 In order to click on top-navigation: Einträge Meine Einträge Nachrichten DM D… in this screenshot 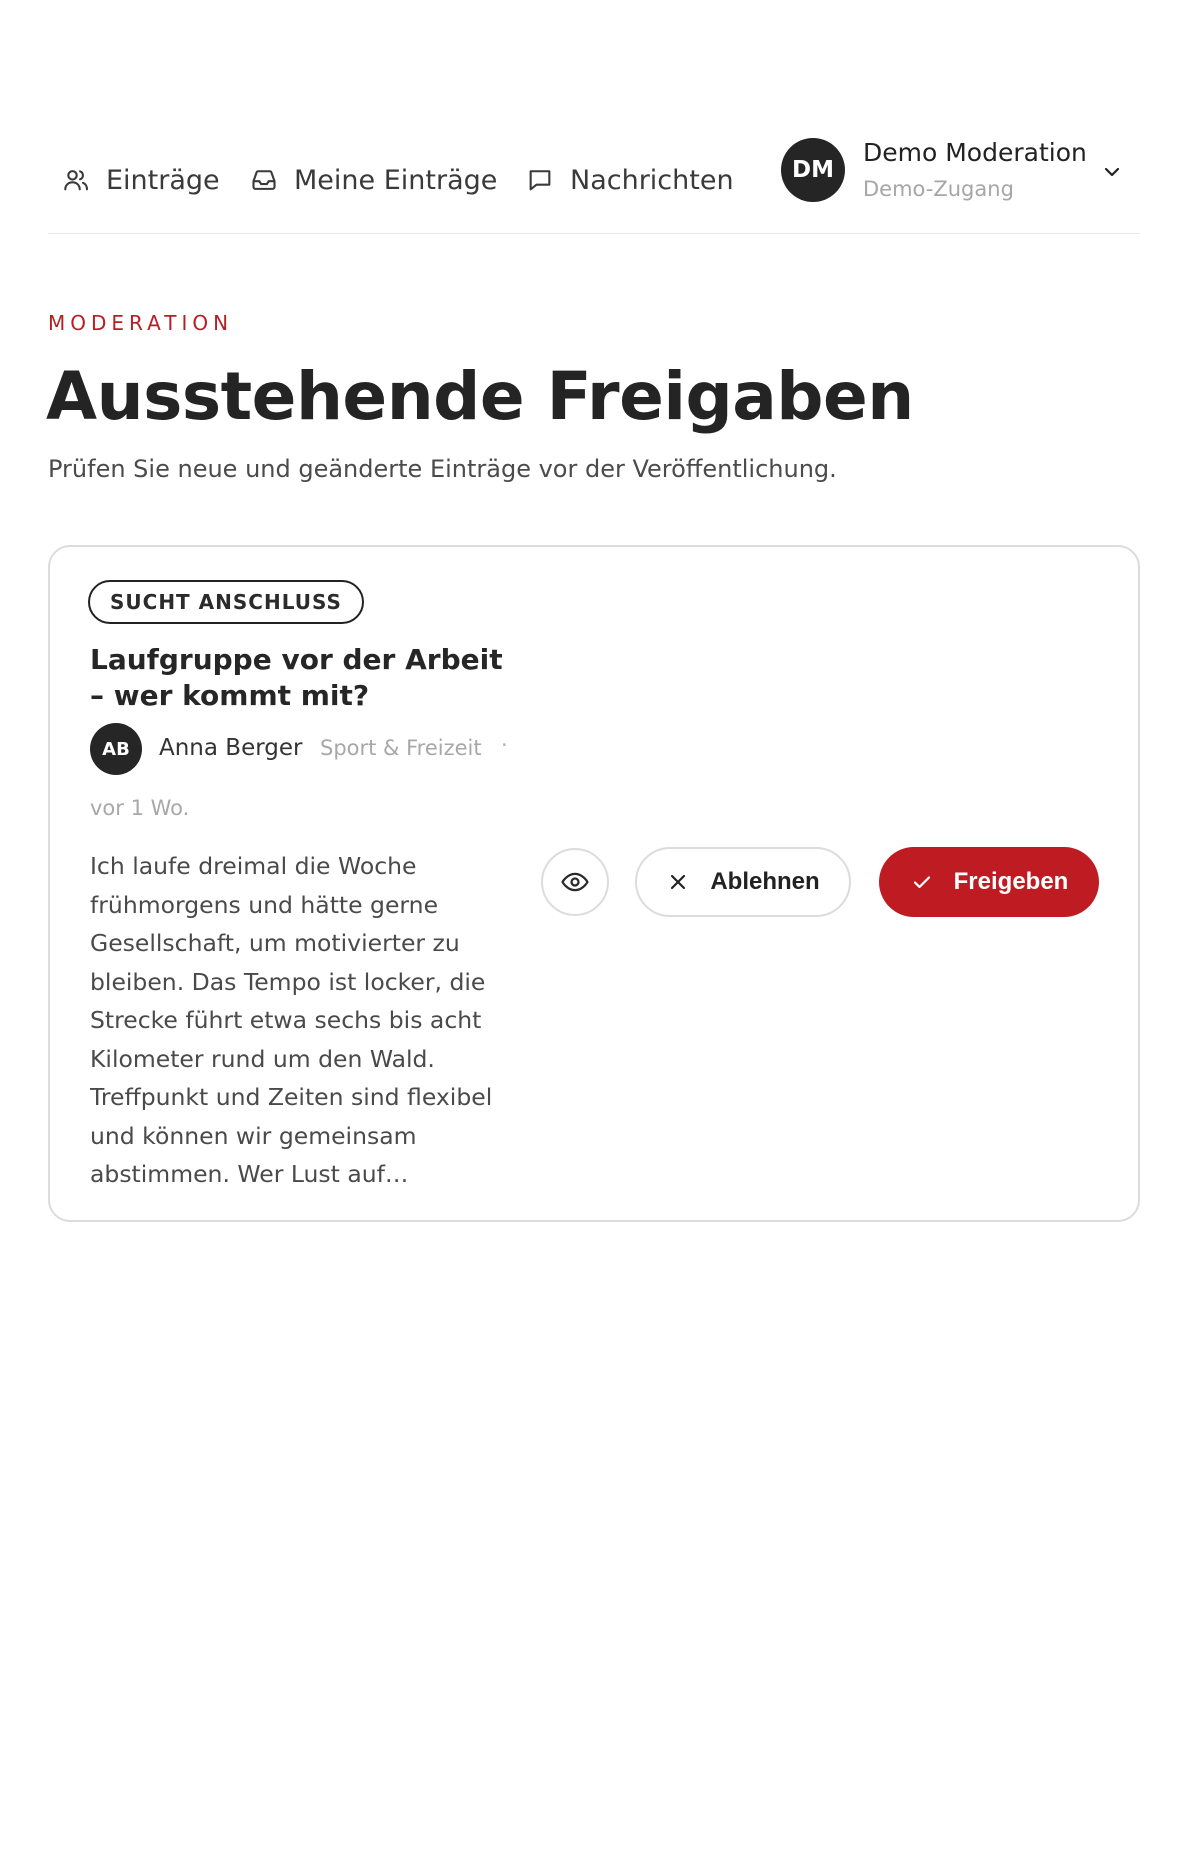, I will do `click(594, 177)`.